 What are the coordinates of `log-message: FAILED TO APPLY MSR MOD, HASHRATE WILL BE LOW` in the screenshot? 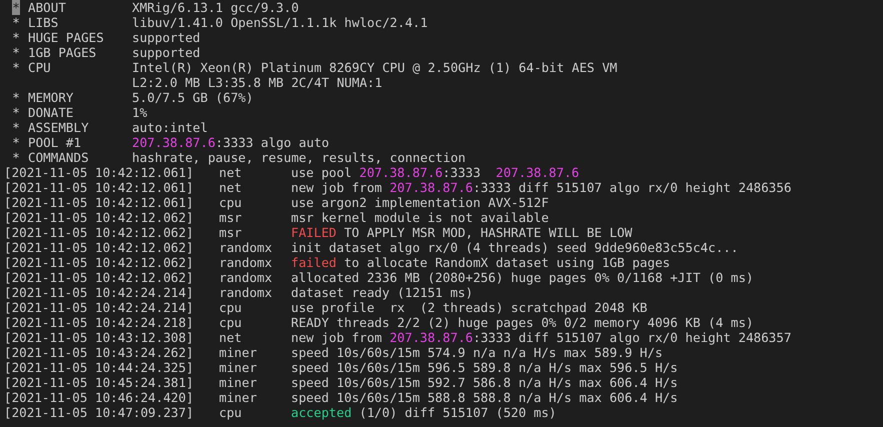 It's located at (461, 232).